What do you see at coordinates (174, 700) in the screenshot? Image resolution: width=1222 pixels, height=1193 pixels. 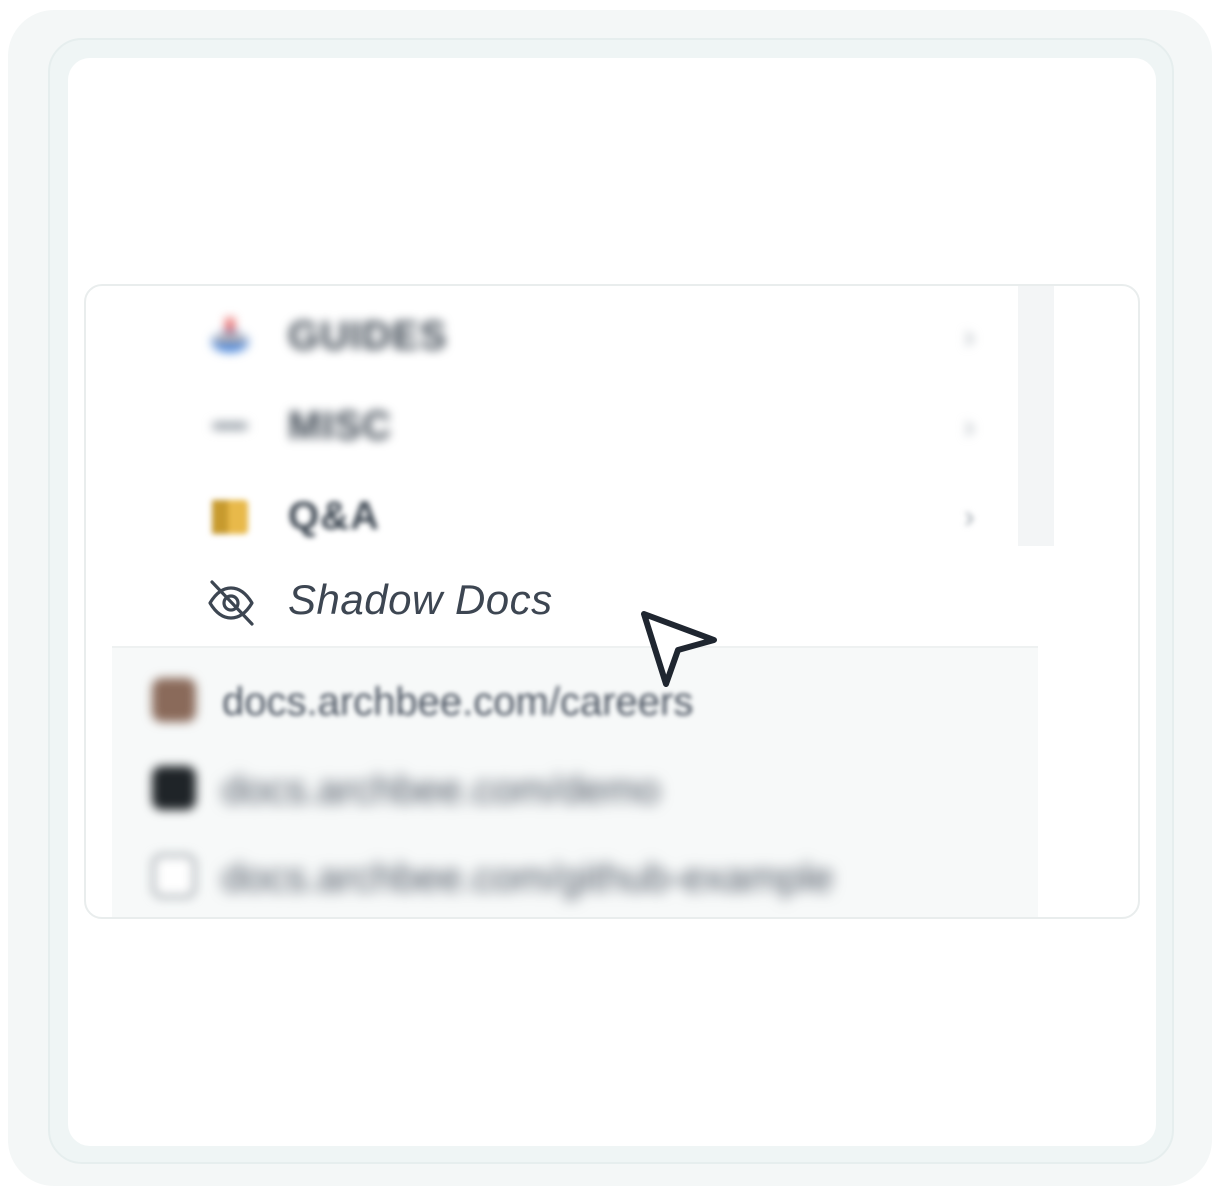 I see `briefcase-icon` at bounding box center [174, 700].